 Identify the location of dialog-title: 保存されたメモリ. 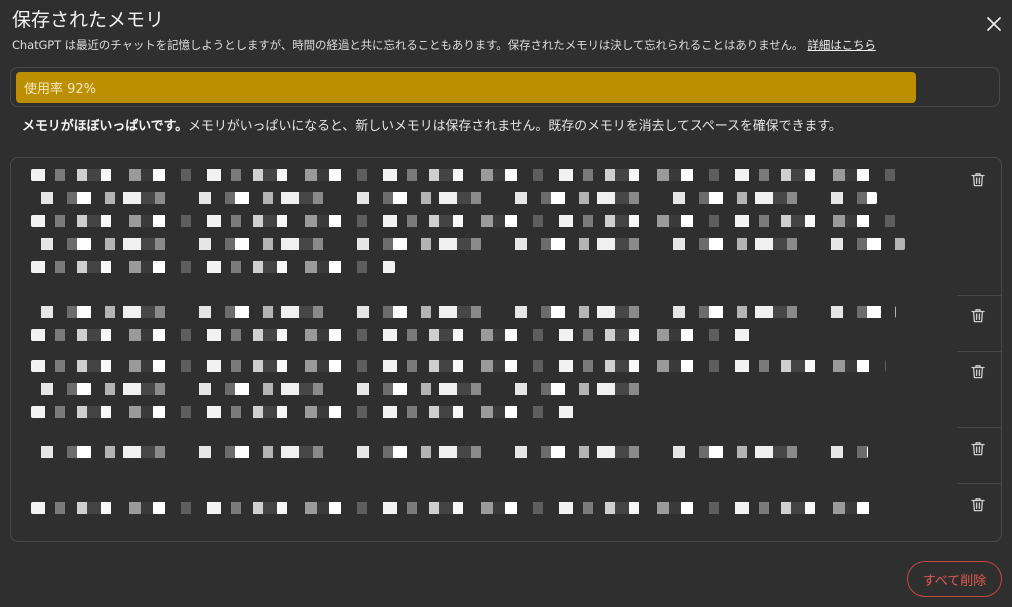
(88, 20).